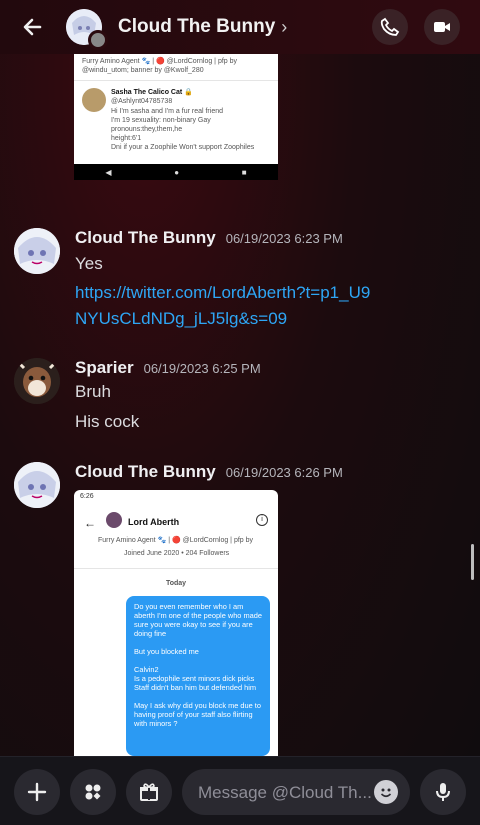 This screenshot has height=825, width=480. Describe the element at coordinates (386, 792) in the screenshot. I see `emoji-icon` at that location.